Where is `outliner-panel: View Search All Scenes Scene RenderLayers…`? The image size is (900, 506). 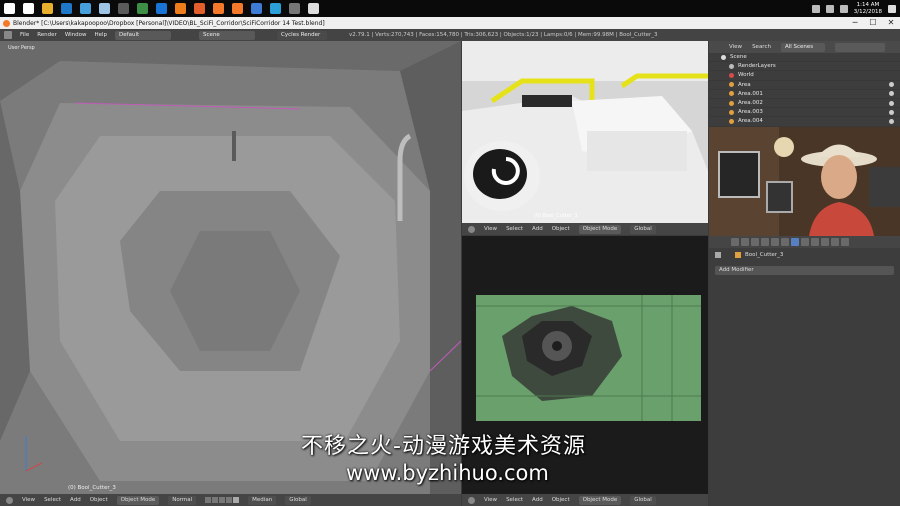
outliner-panel: View Search All Scenes Scene RenderLayers… is located at coordinates (804, 84).